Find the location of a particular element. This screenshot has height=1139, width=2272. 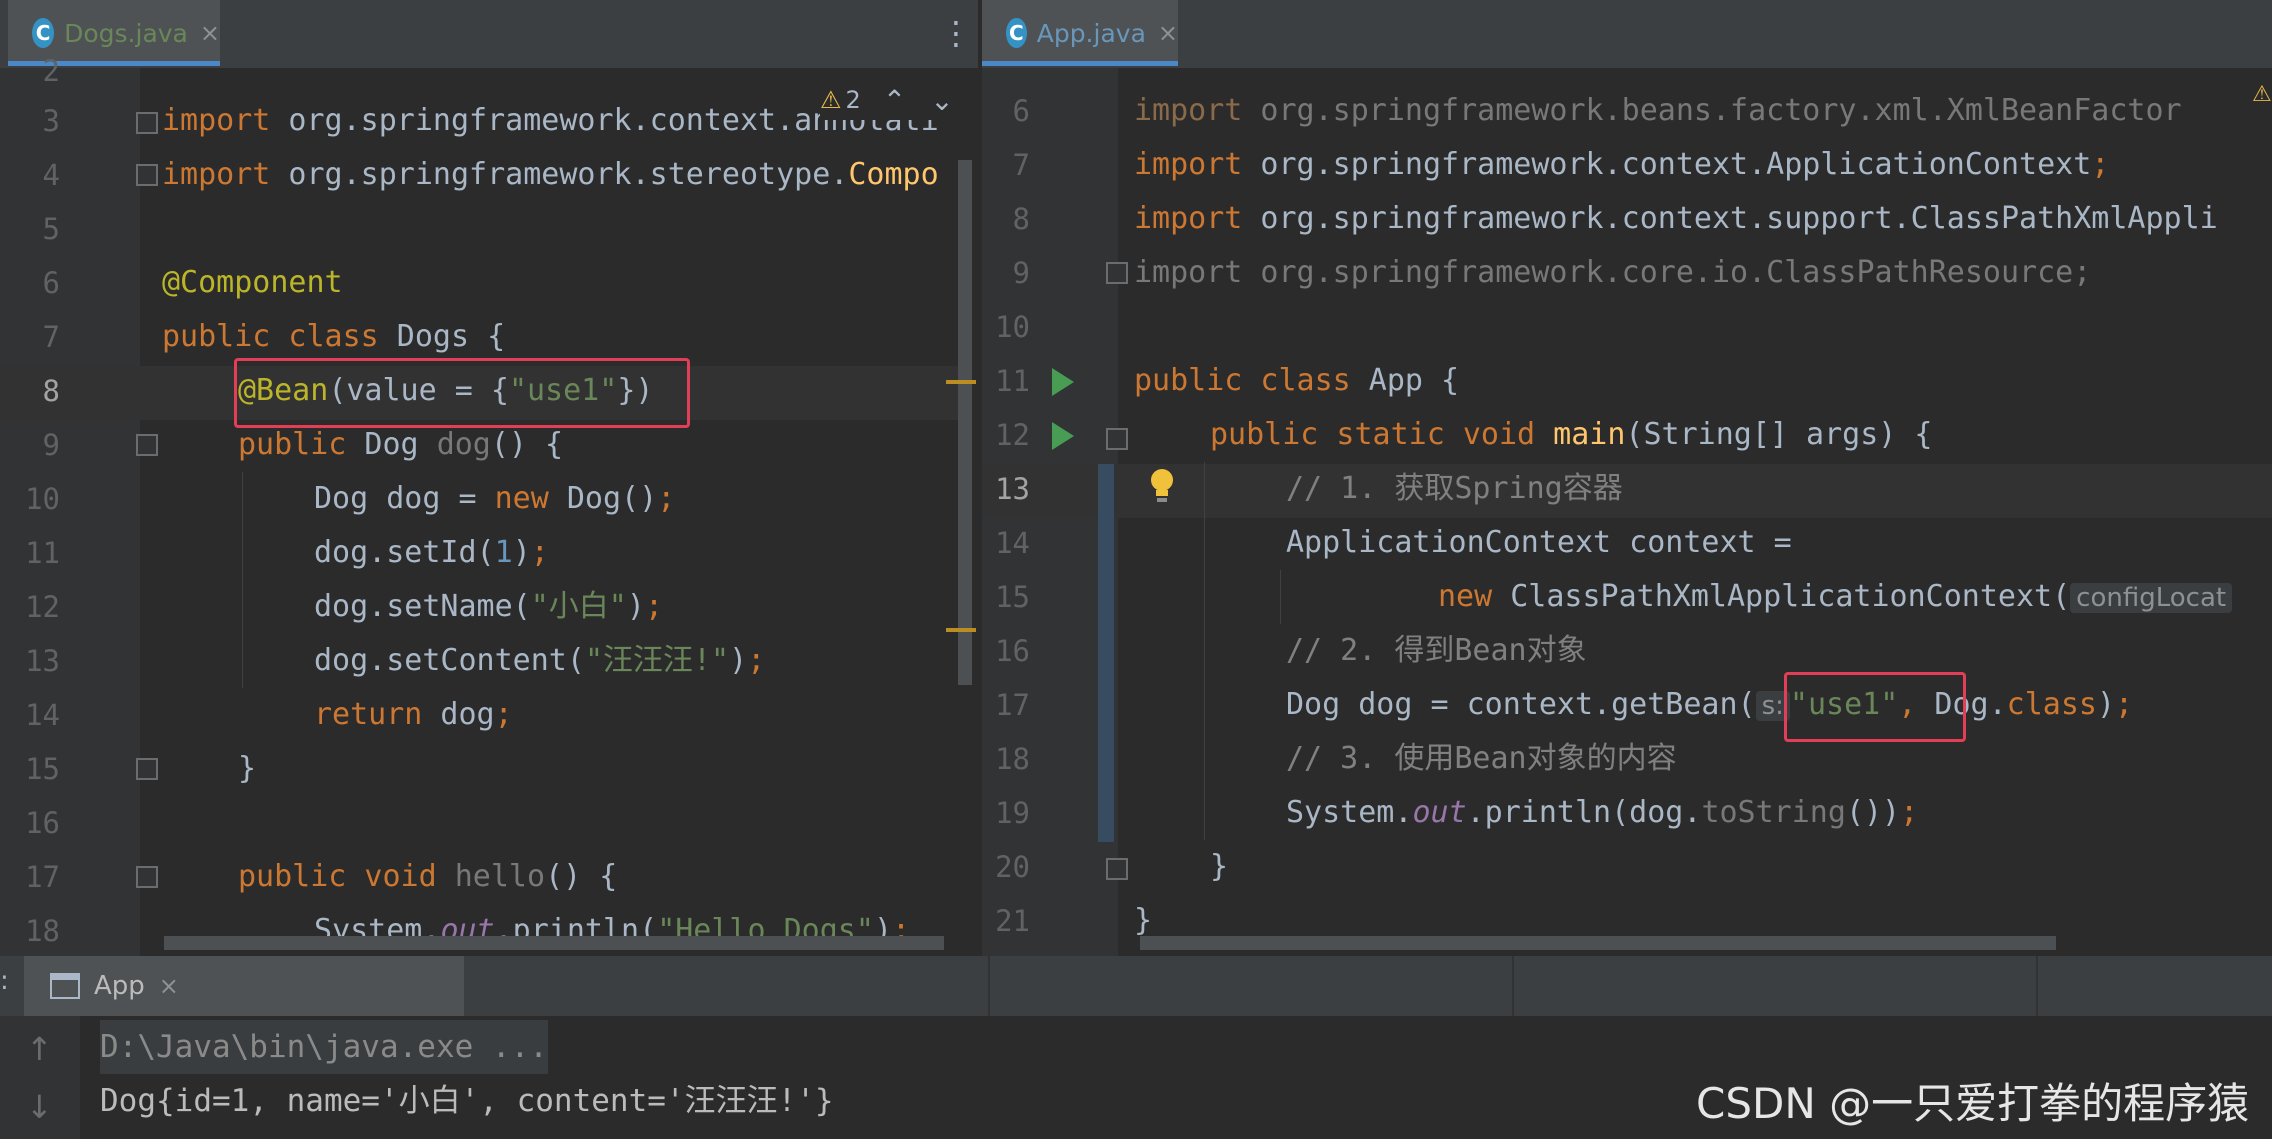

tab-run-app: App × is located at coordinates (244, 986).